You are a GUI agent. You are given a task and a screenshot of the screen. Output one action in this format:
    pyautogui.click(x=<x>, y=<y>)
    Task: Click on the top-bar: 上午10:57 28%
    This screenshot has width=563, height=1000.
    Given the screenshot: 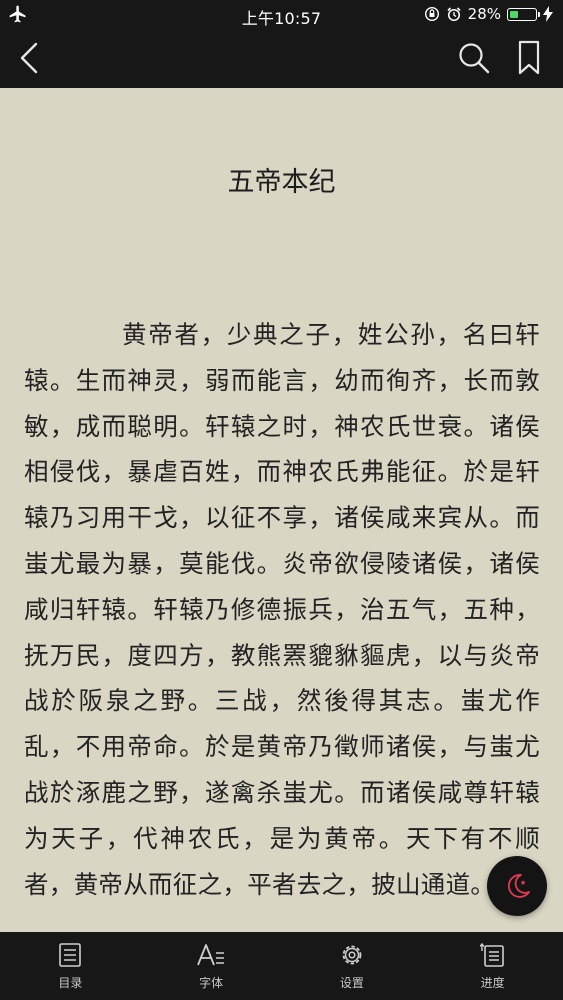 What is the action you would take?
    pyautogui.click(x=281, y=44)
    